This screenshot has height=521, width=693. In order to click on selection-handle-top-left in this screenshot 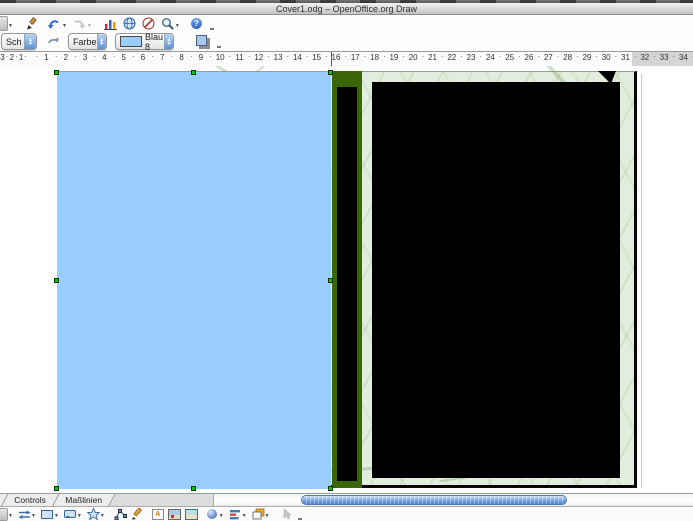, I will do `click(56, 72)`.